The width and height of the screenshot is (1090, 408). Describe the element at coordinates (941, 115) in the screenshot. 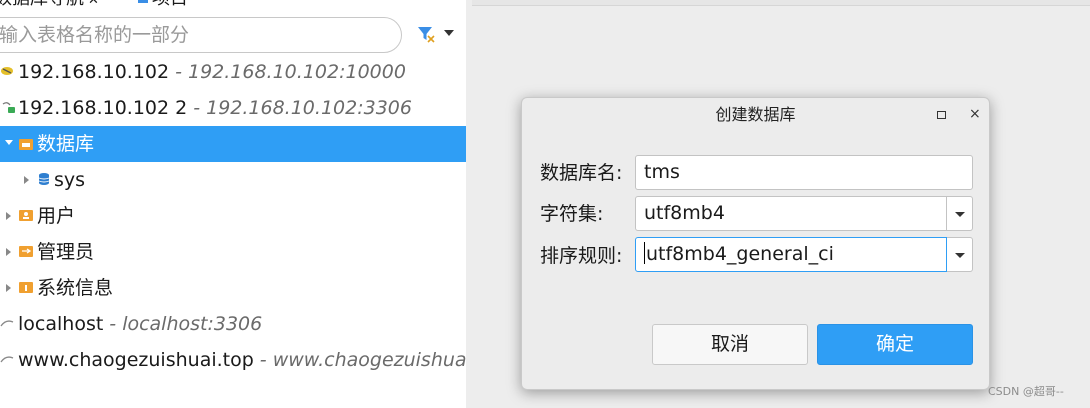

I see `maximize-icon` at that location.